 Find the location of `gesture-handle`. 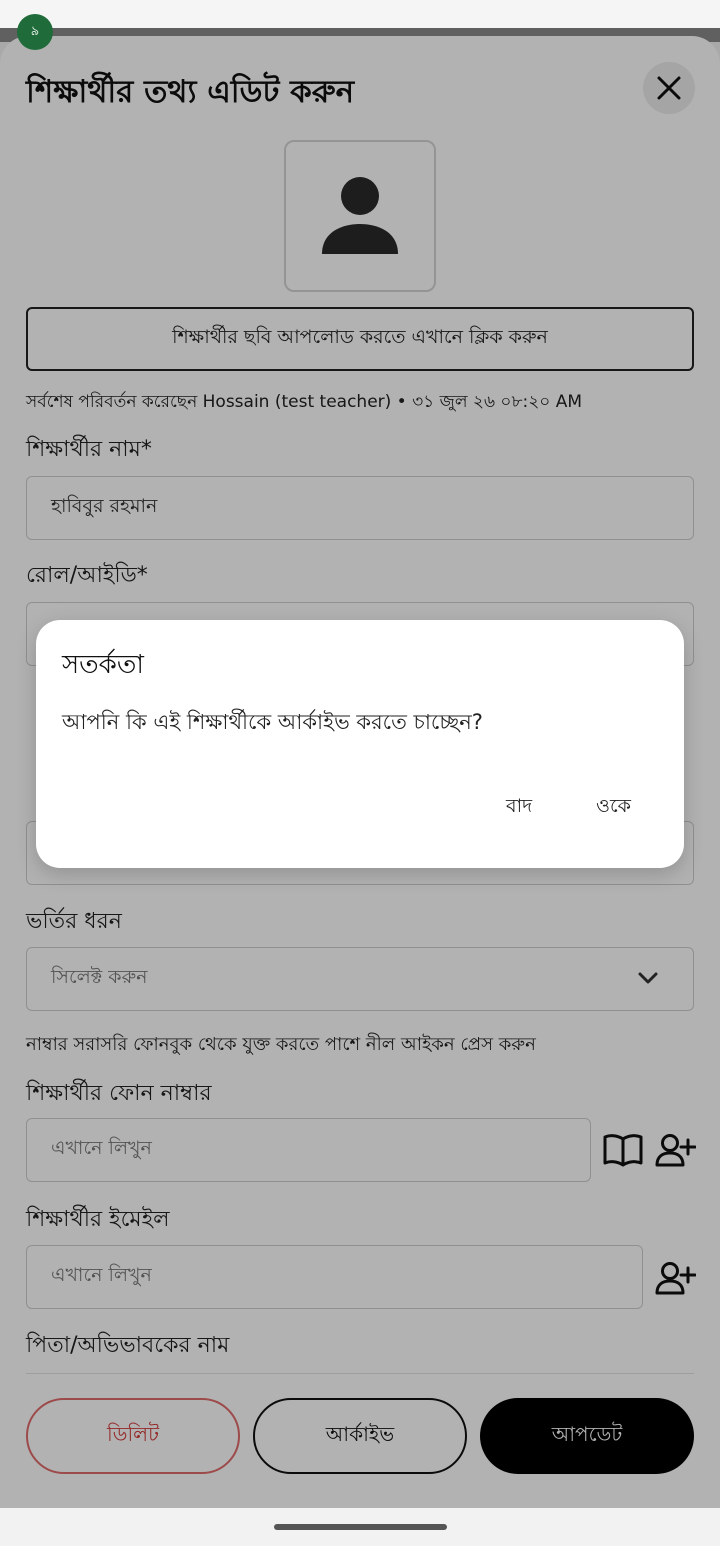

gesture-handle is located at coordinates (360, 1527).